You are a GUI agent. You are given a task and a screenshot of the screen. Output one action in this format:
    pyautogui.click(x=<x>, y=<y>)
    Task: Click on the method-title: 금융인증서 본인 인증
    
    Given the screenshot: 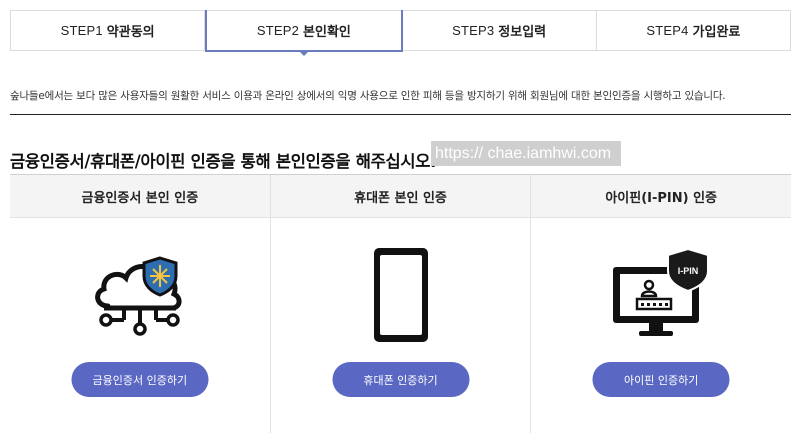 What is the action you would take?
    pyautogui.click(x=140, y=196)
    